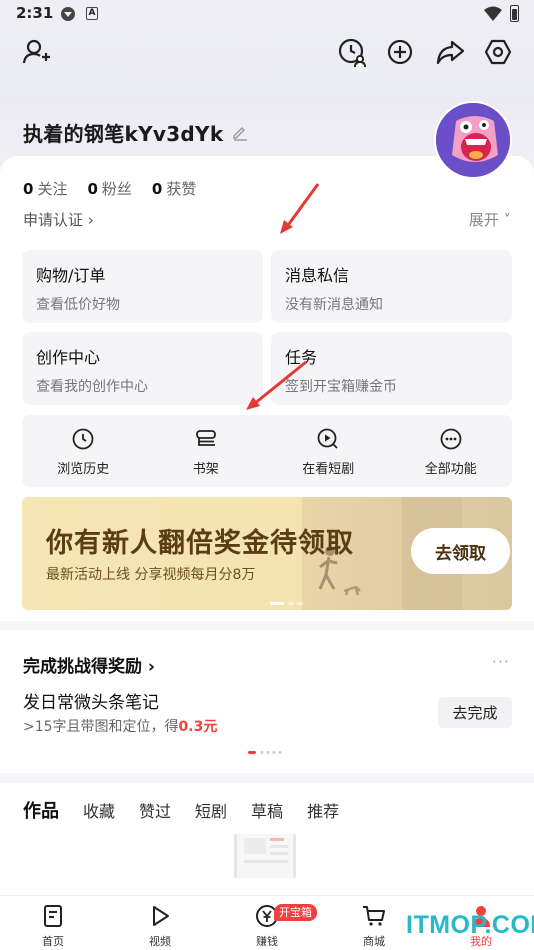 The width and height of the screenshot is (534, 950). What do you see at coordinates (78, 305) in the screenshot?
I see `shopping-orders-sub: 查看低价好物` at bounding box center [78, 305].